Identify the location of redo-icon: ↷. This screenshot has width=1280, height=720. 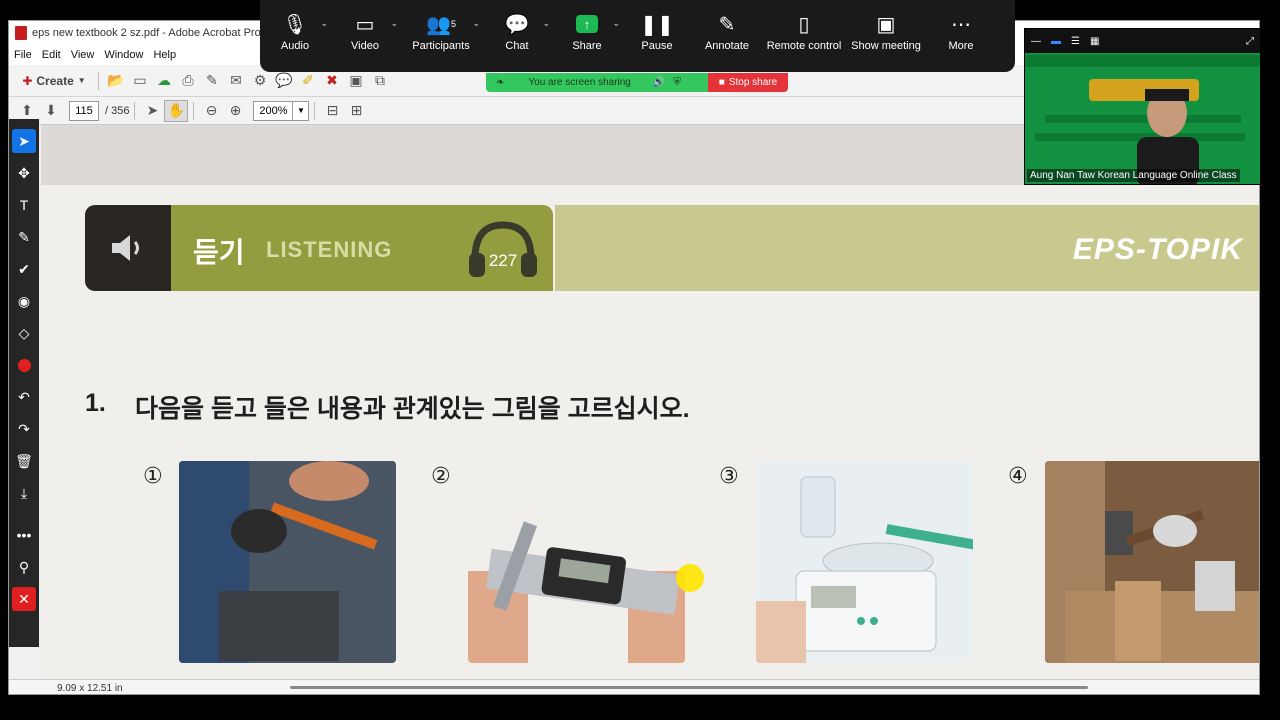
(24, 429).